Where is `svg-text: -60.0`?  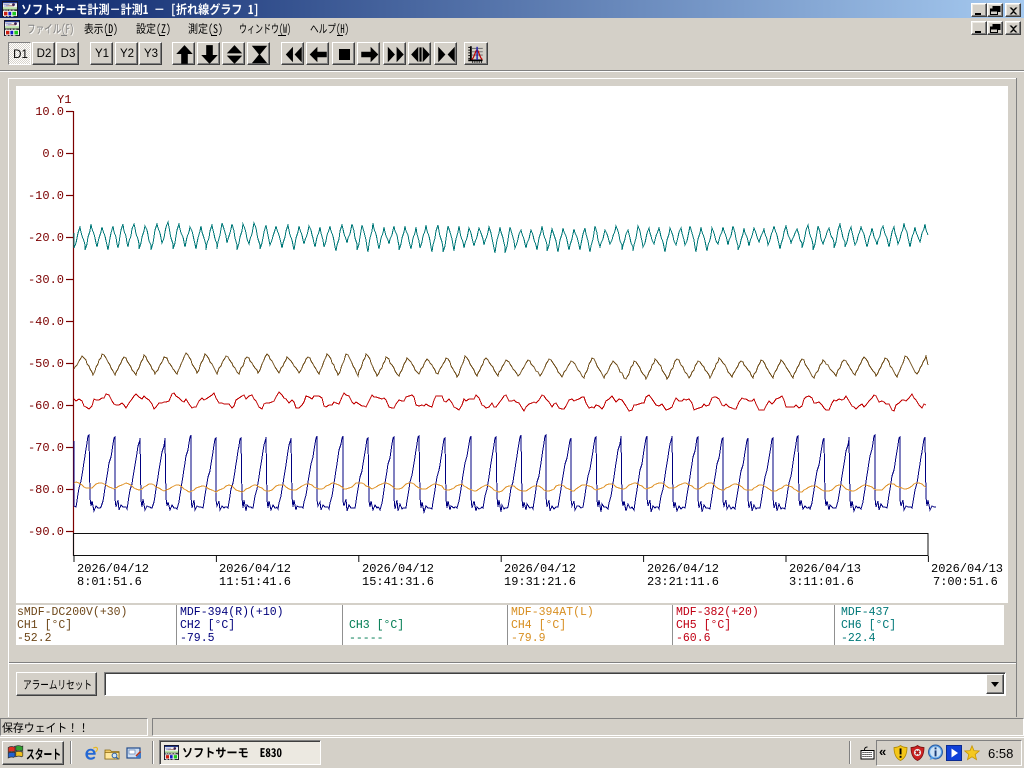
svg-text: -60.0 is located at coordinates (46, 406).